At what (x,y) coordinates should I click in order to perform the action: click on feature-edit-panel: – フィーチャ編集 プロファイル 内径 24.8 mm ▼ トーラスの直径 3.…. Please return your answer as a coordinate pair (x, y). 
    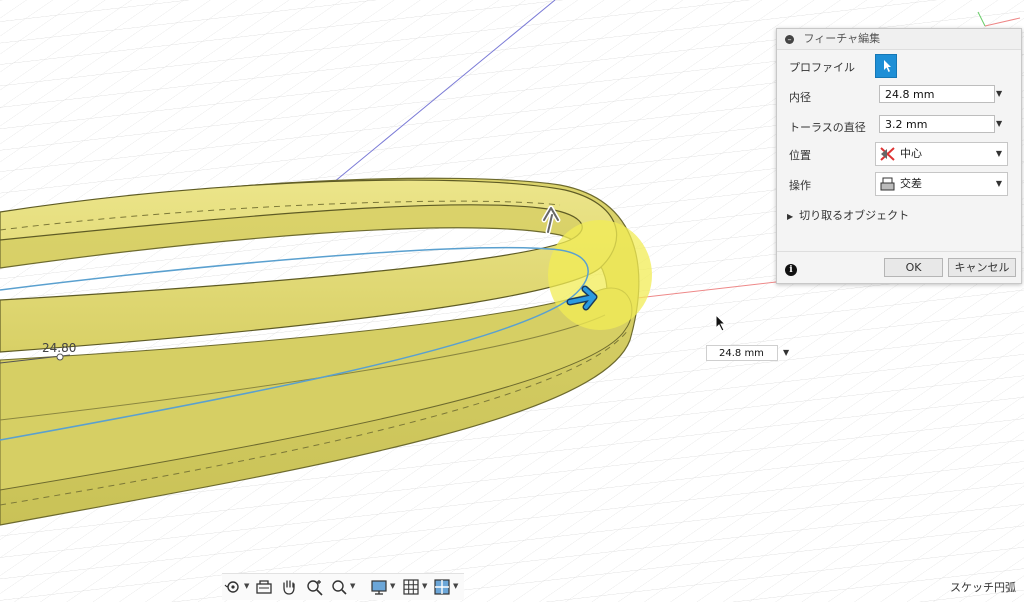
    Looking at the image, I should click on (899, 156).